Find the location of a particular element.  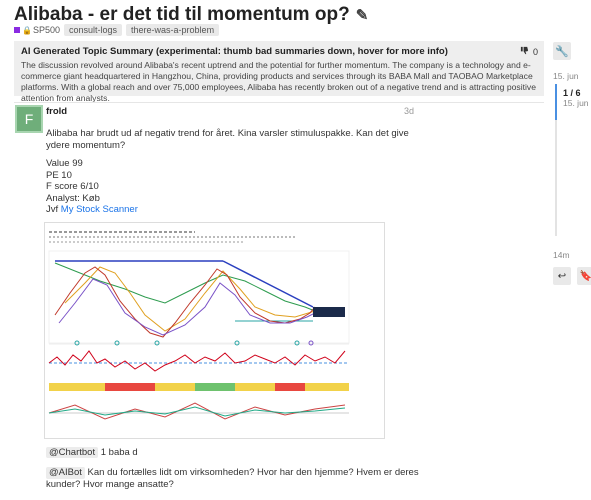

tag-consult-logs: consult-logs is located at coordinates (93, 30).